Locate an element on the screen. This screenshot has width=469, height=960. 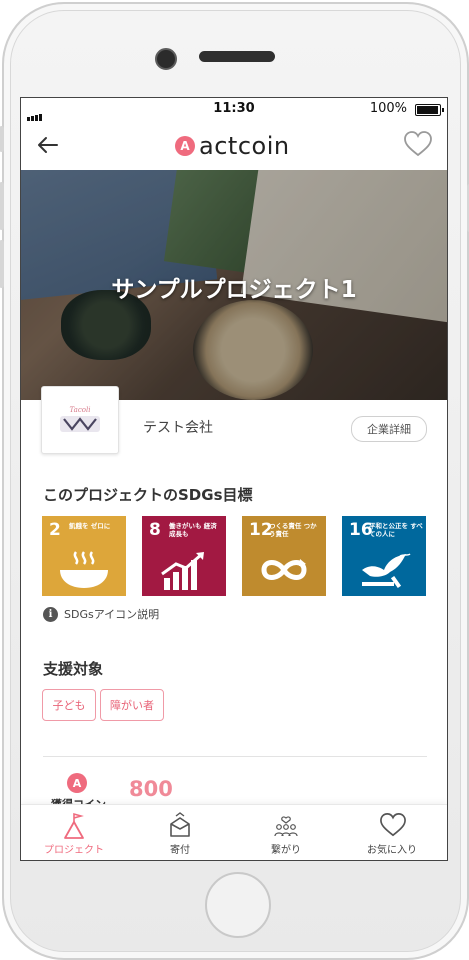
heart-outline-icon is located at coordinates (418, 144).